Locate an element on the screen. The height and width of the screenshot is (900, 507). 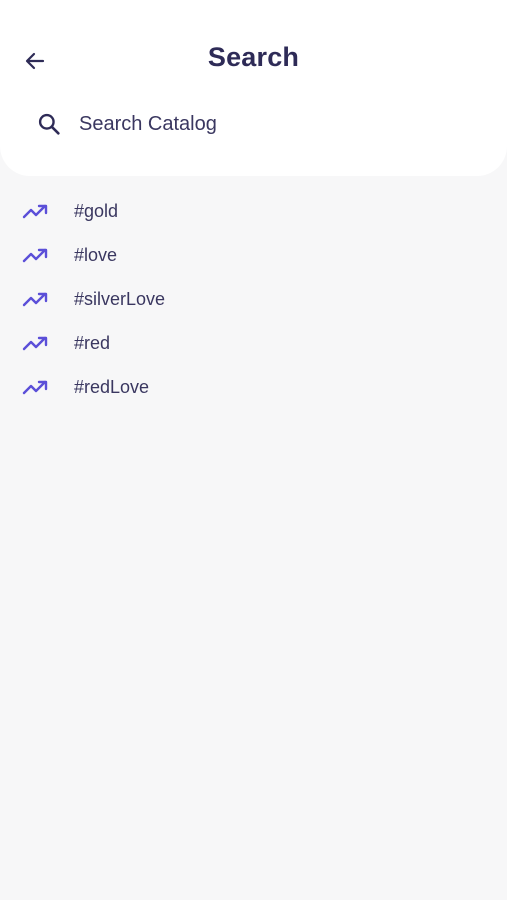
suggestion-label: #silverLove is located at coordinates (120, 298).